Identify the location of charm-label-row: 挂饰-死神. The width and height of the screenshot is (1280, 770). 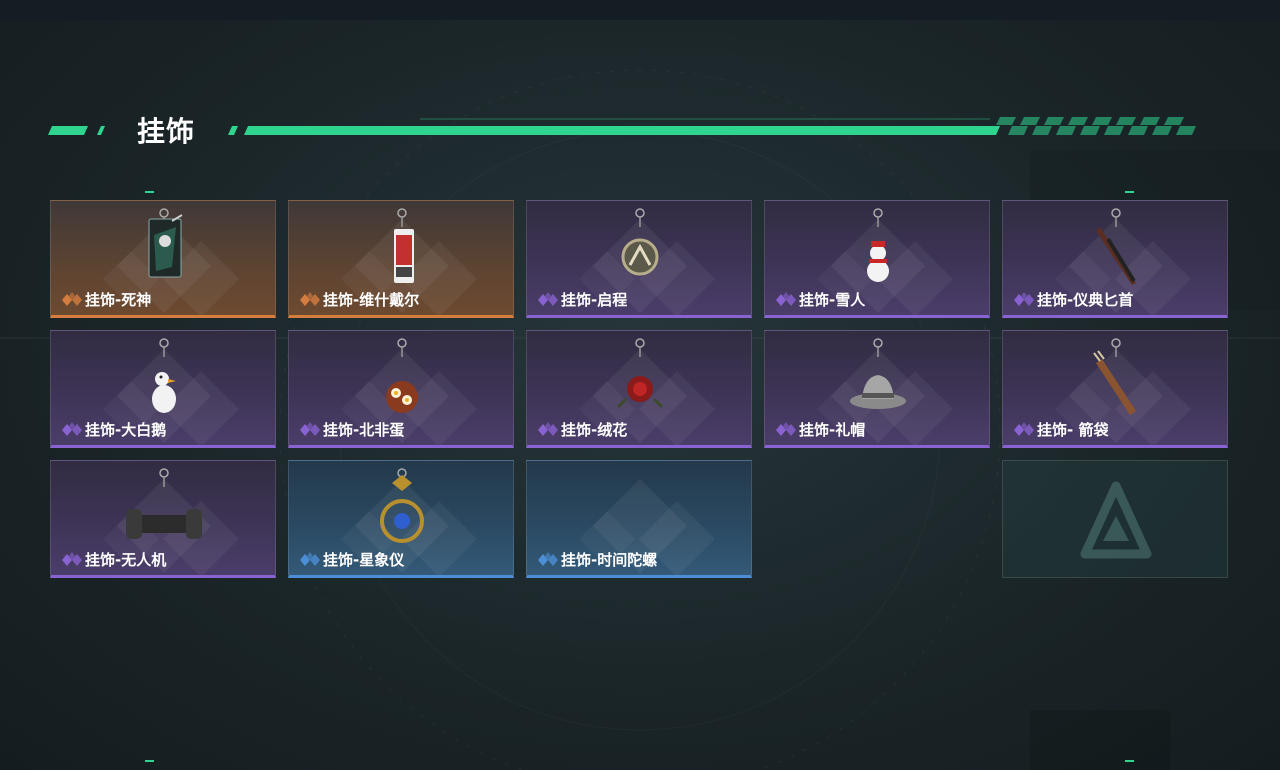
(106, 299).